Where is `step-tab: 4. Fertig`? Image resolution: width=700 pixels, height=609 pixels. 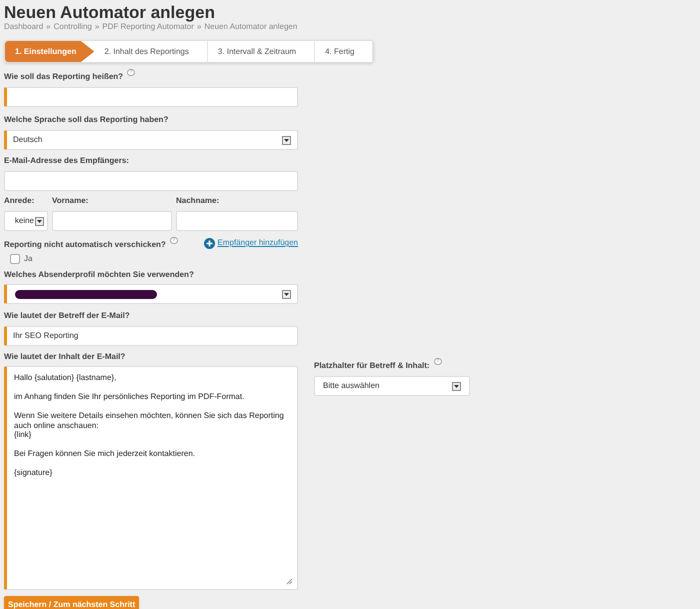 step-tab: 4. Fertig is located at coordinates (344, 51).